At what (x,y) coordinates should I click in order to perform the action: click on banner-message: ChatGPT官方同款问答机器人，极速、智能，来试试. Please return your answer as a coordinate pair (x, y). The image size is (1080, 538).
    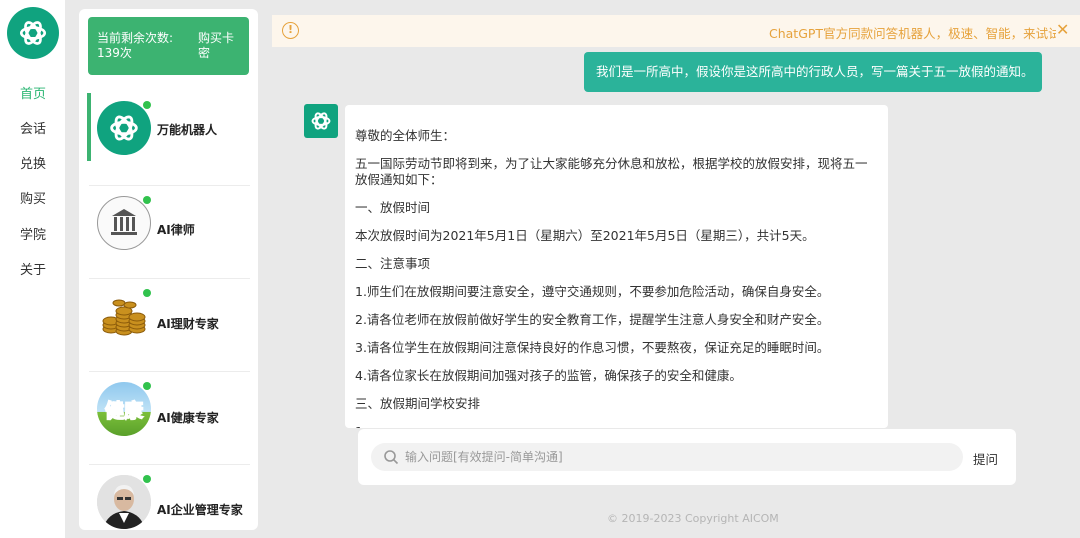
    Looking at the image, I should click on (912, 33).